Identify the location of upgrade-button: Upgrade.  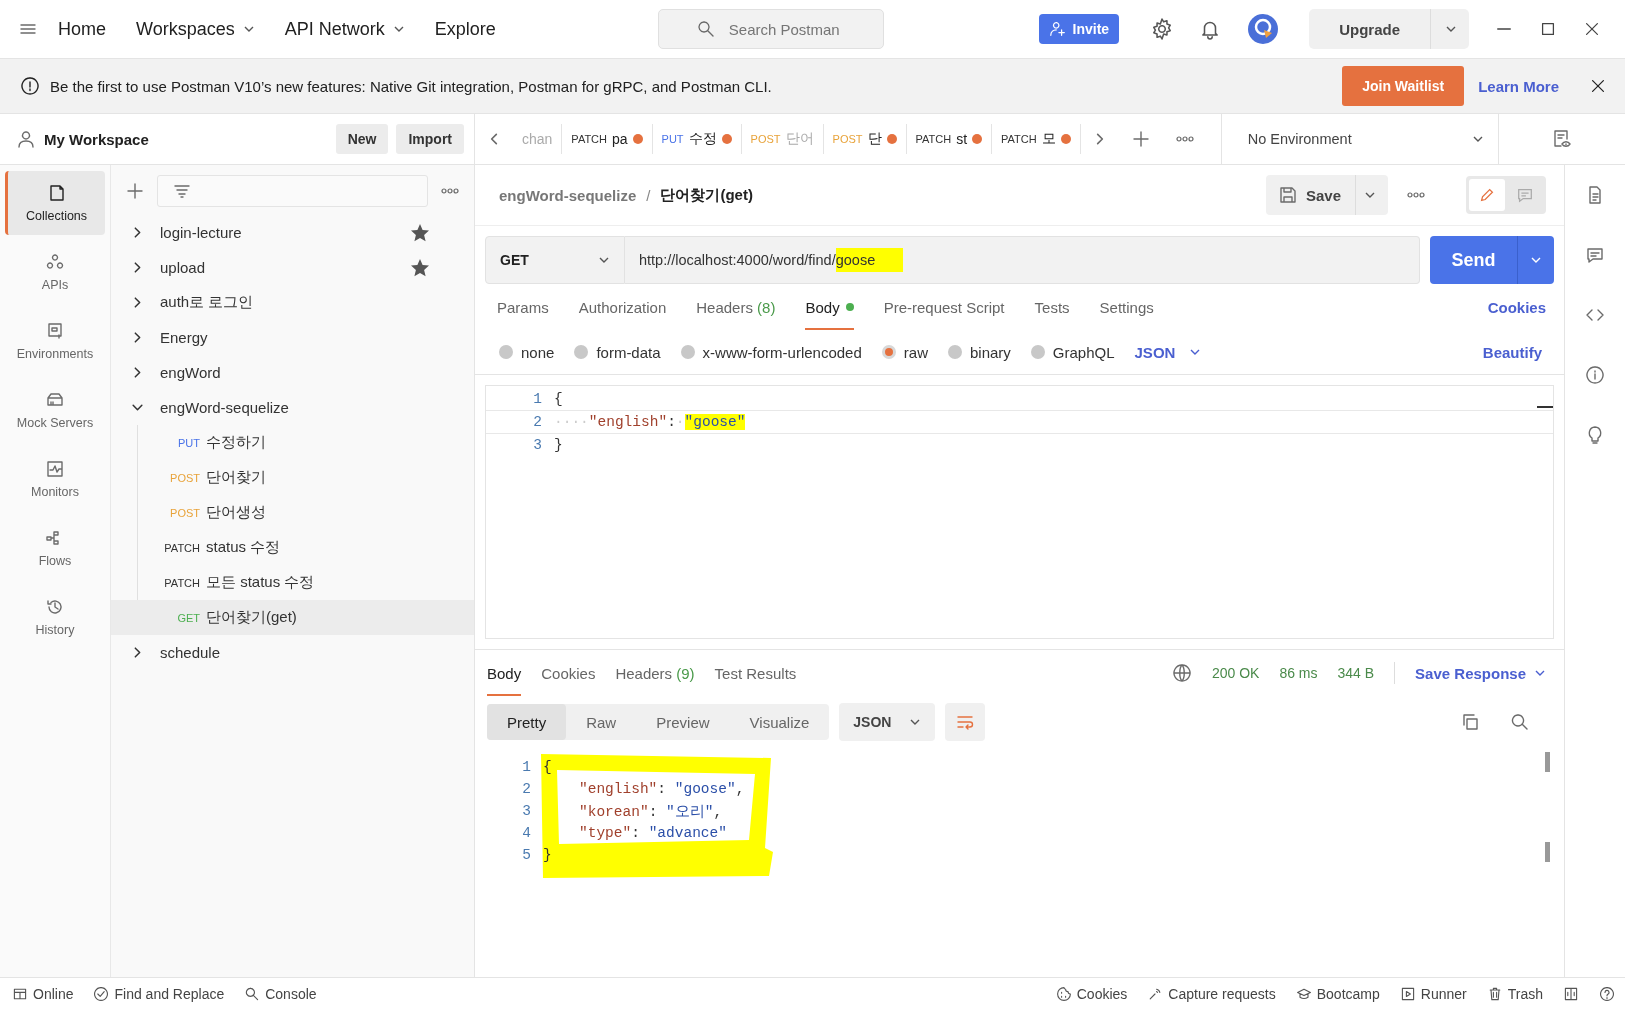
(1389, 29).